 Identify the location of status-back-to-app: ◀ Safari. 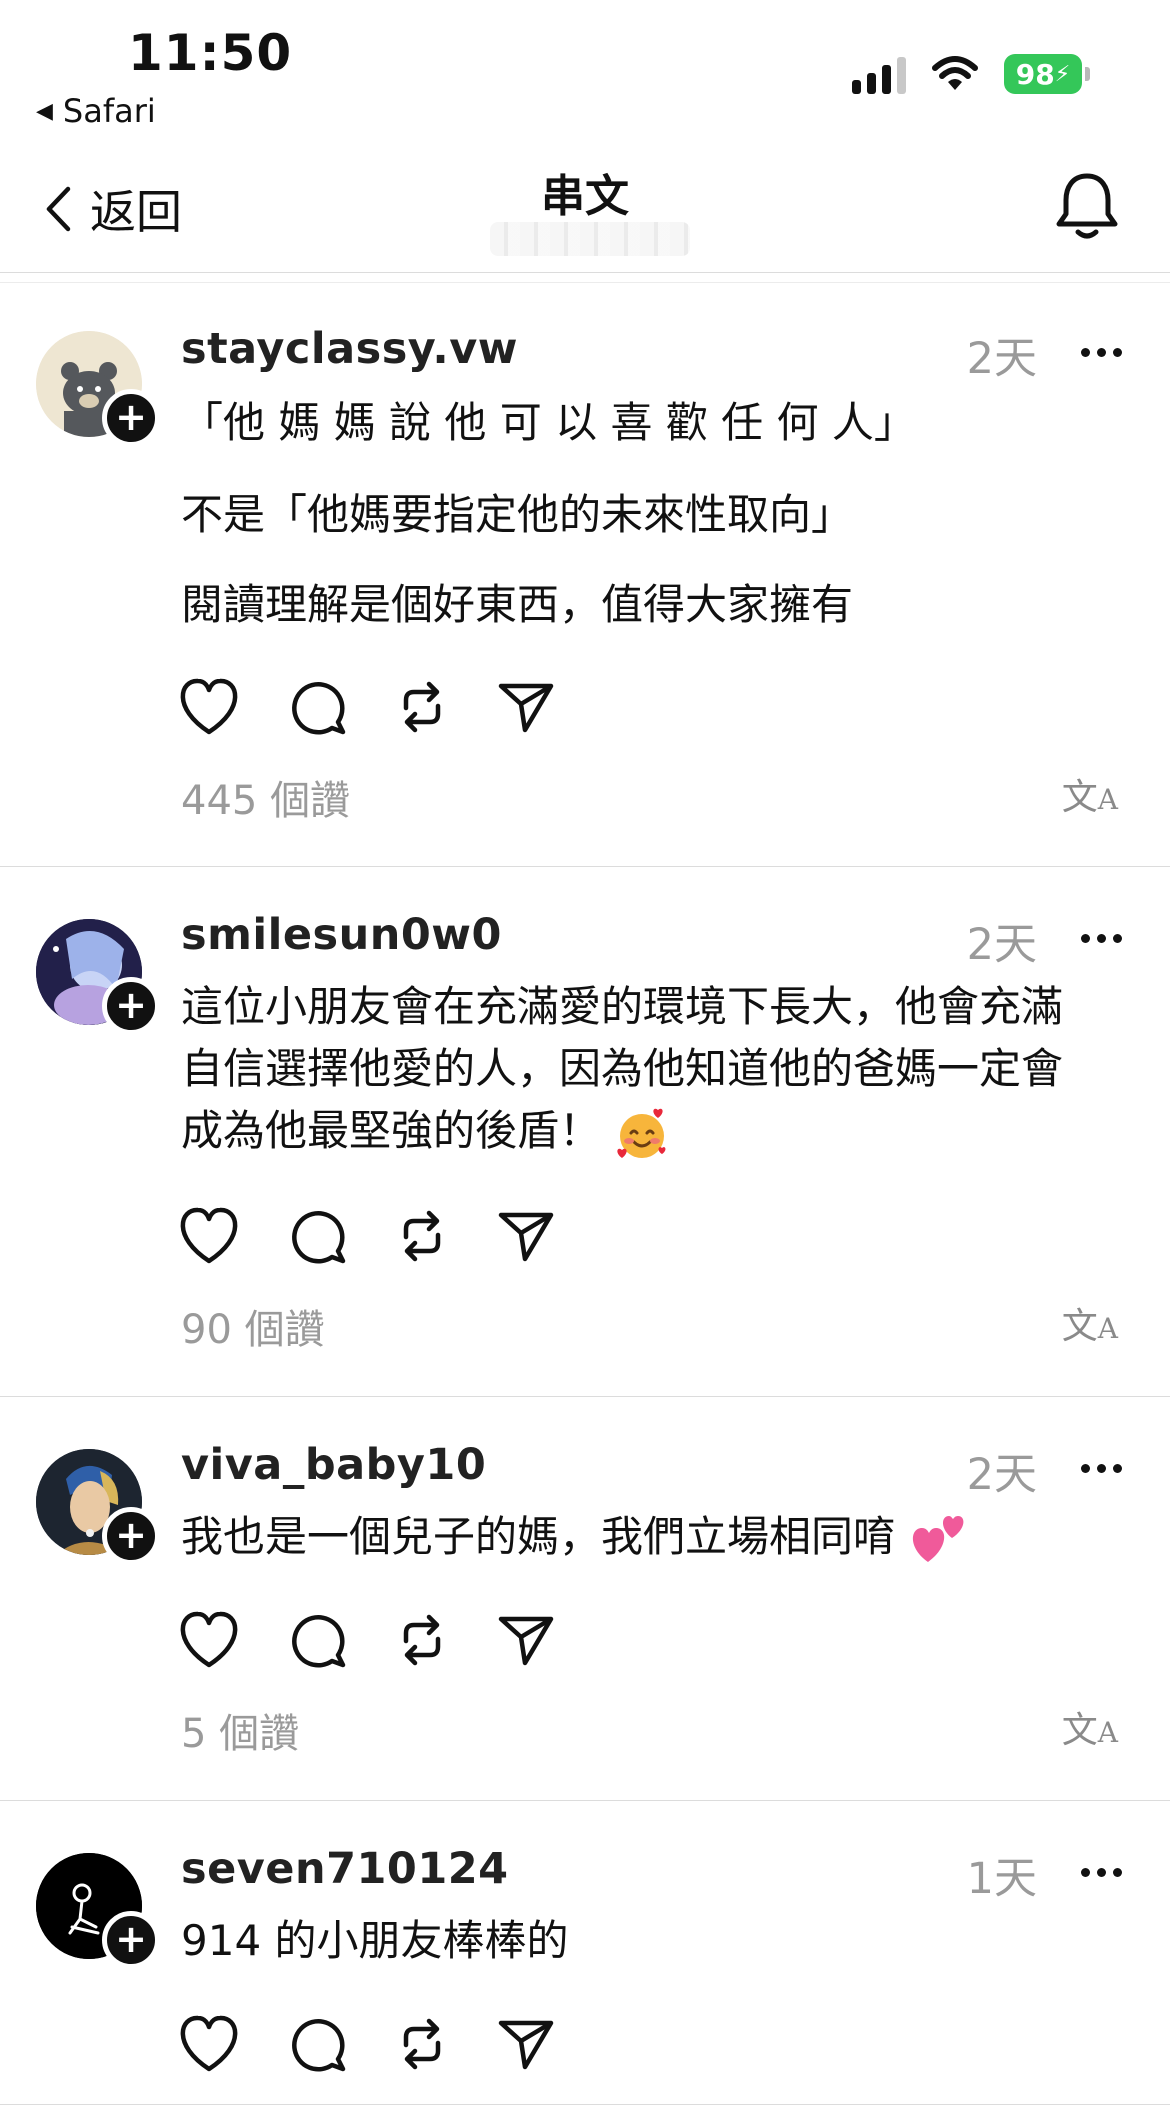
(96, 111).